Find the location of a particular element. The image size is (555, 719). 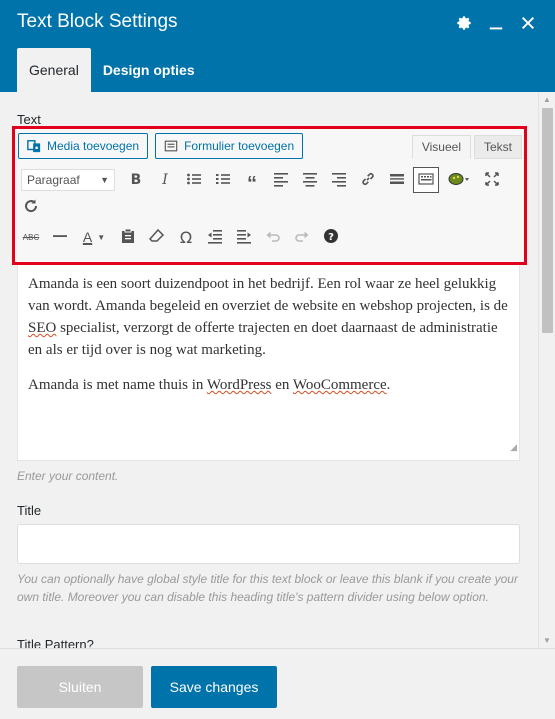

help-button: ? is located at coordinates (331, 237).